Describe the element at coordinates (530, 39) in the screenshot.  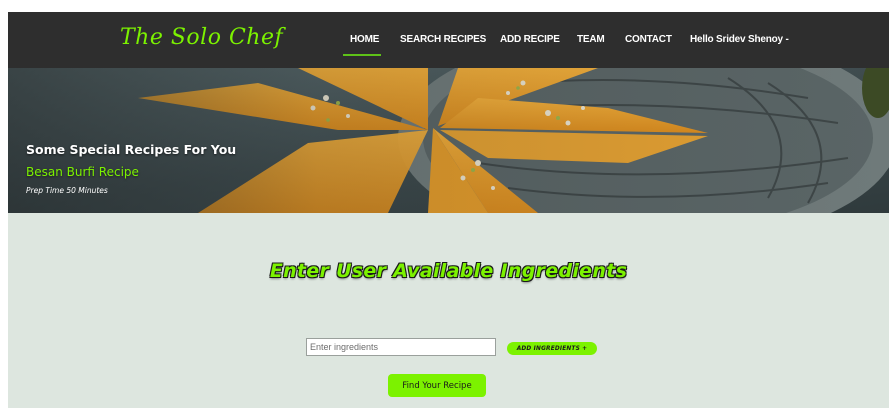
I see `nav-add-recipe: ADD RECIPE` at that location.